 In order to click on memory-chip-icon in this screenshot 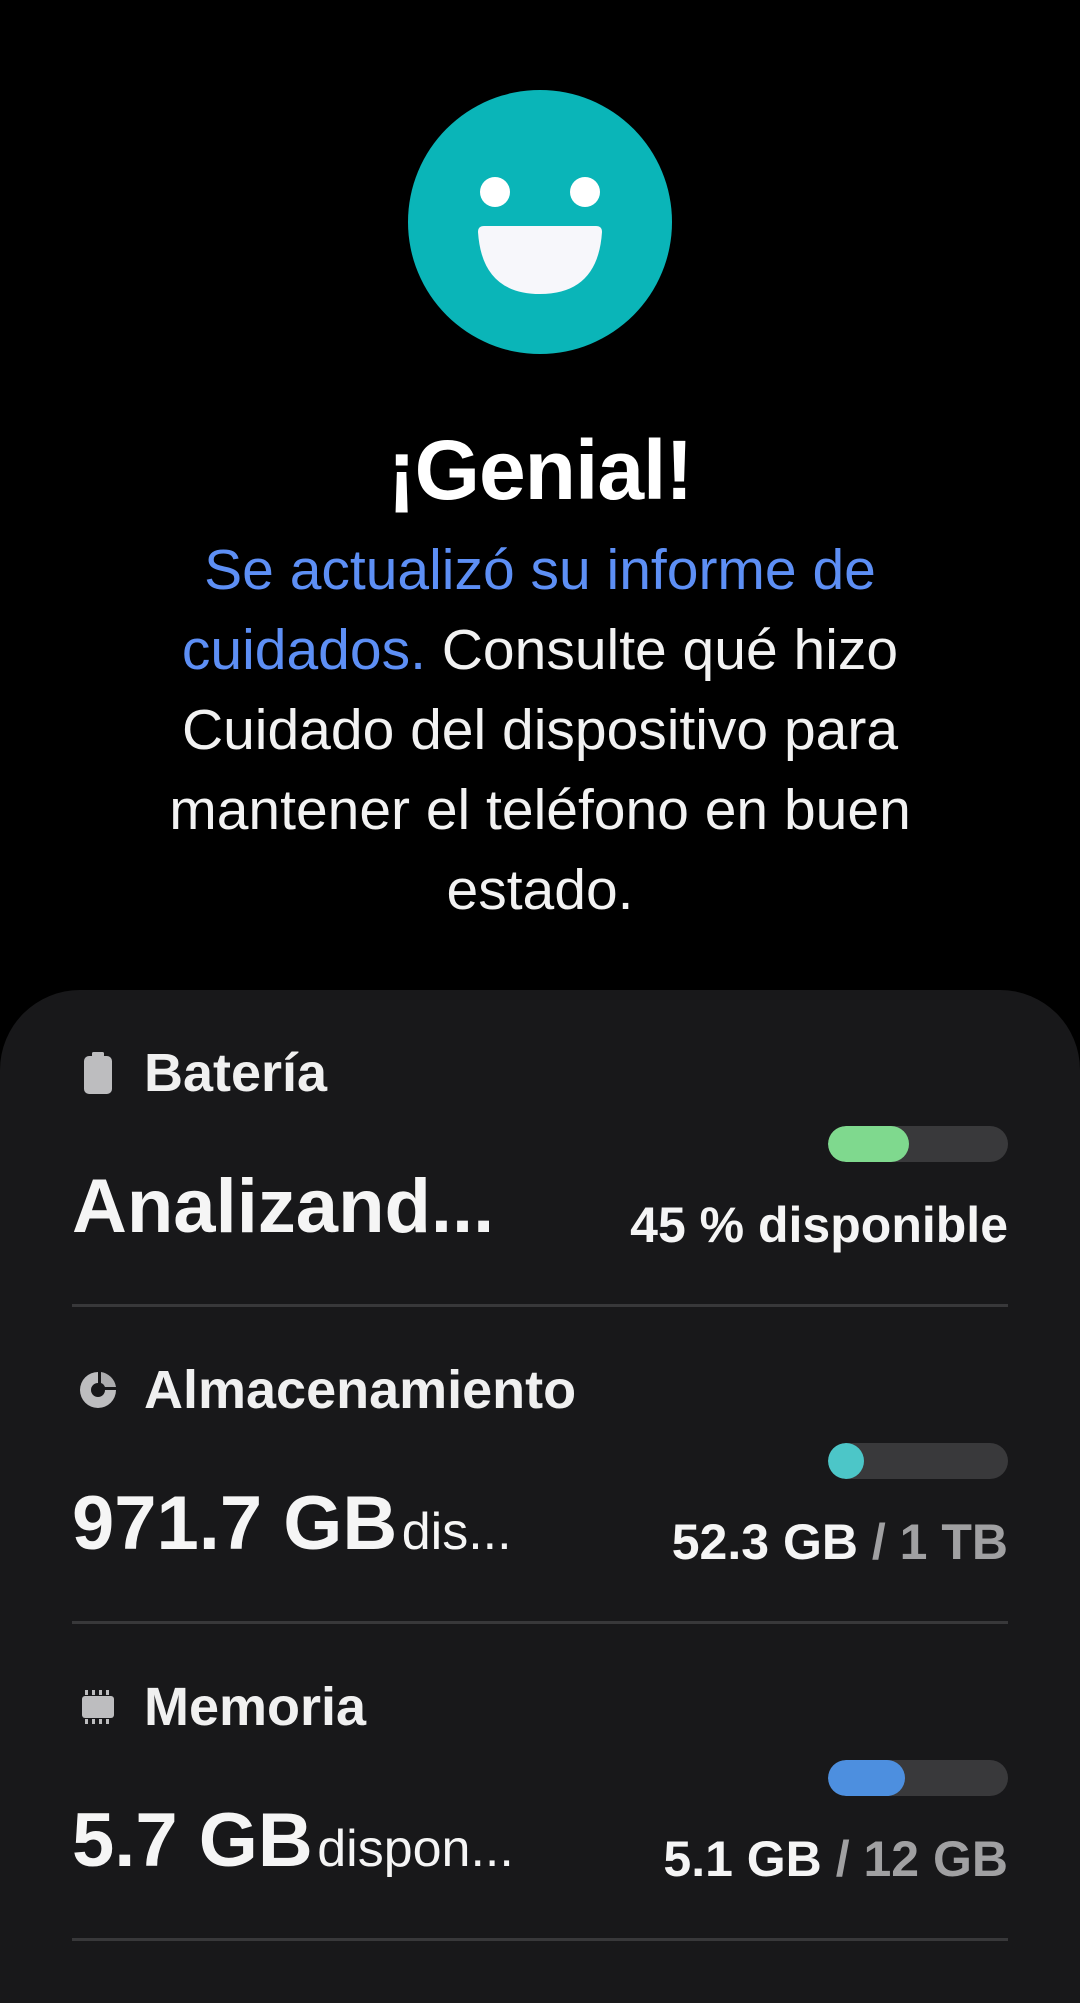, I will do `click(98, 1707)`.